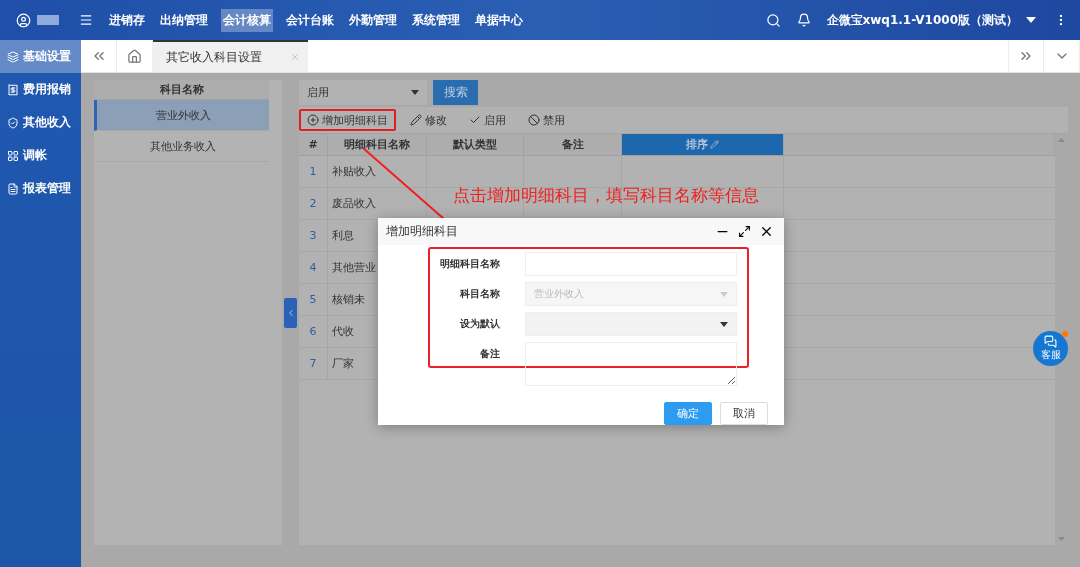  What do you see at coordinates (47, 188) in the screenshot?
I see `sidebar-label: 报表管理` at bounding box center [47, 188].